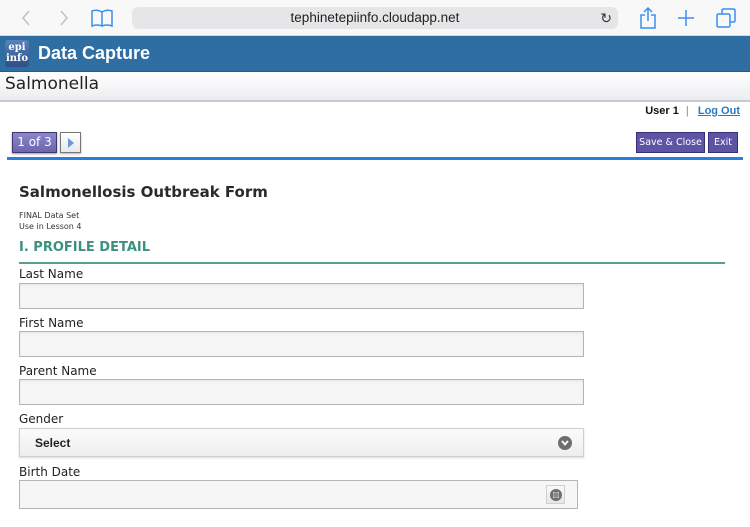 This screenshot has width=750, height=527. I want to click on tabs-icon, so click(726, 18).